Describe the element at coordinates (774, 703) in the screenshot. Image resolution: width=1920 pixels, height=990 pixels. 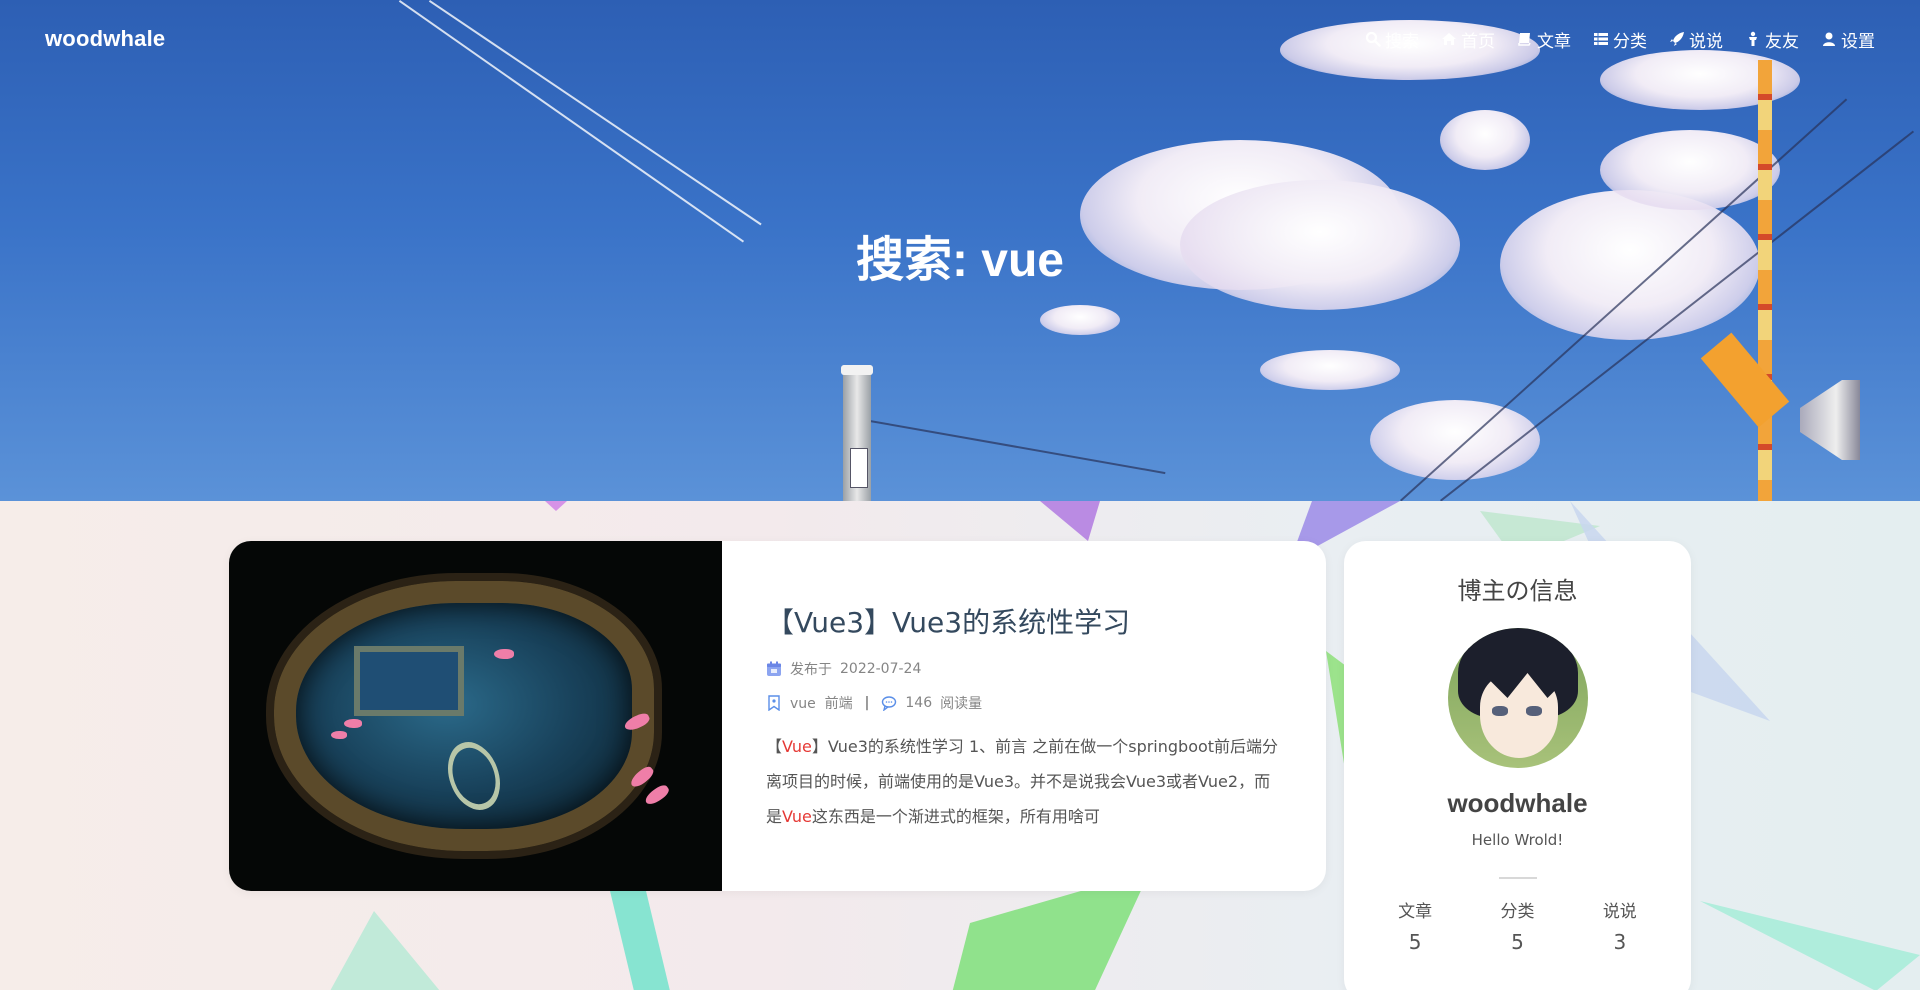
I see `bookmark-icon` at that location.